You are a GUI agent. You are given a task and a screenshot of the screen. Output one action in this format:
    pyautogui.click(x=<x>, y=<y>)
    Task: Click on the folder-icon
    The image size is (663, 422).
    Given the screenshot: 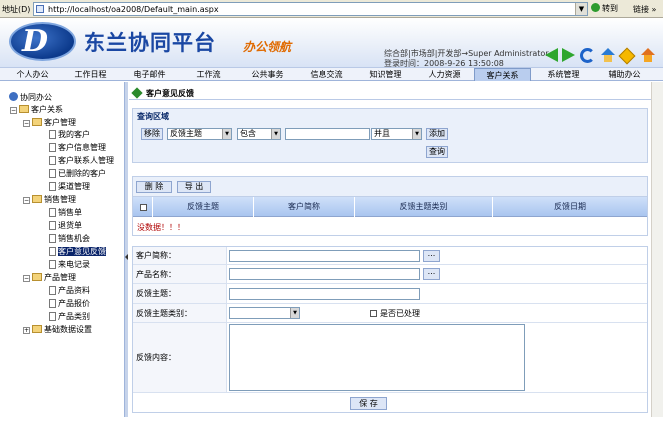 What is the action you would take?
    pyautogui.click(x=37, y=122)
    